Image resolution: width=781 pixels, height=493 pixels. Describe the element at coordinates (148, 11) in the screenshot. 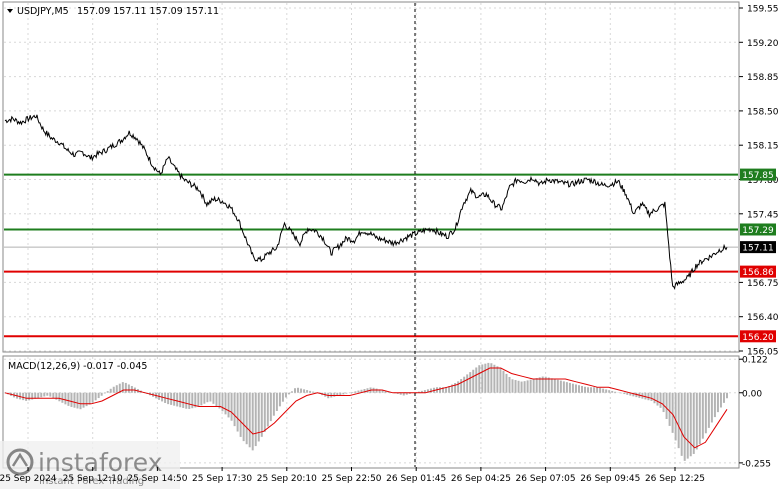

I see `ohlc-values: 157.09 157.11 157.09 157.11` at that location.